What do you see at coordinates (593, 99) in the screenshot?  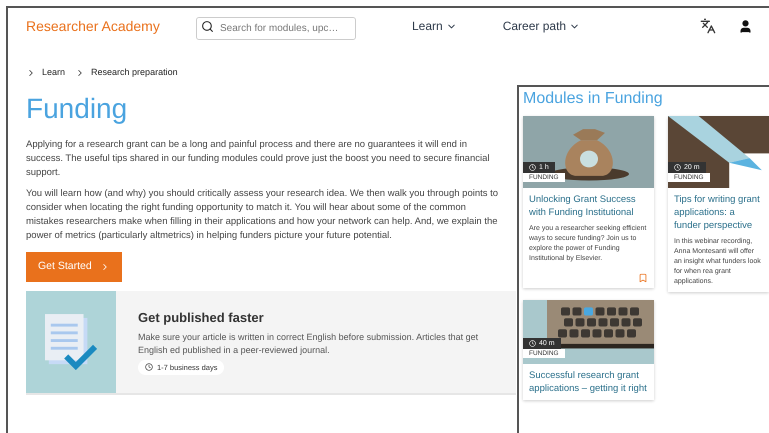 I see `panel-title: Modules in Funding` at bounding box center [593, 99].